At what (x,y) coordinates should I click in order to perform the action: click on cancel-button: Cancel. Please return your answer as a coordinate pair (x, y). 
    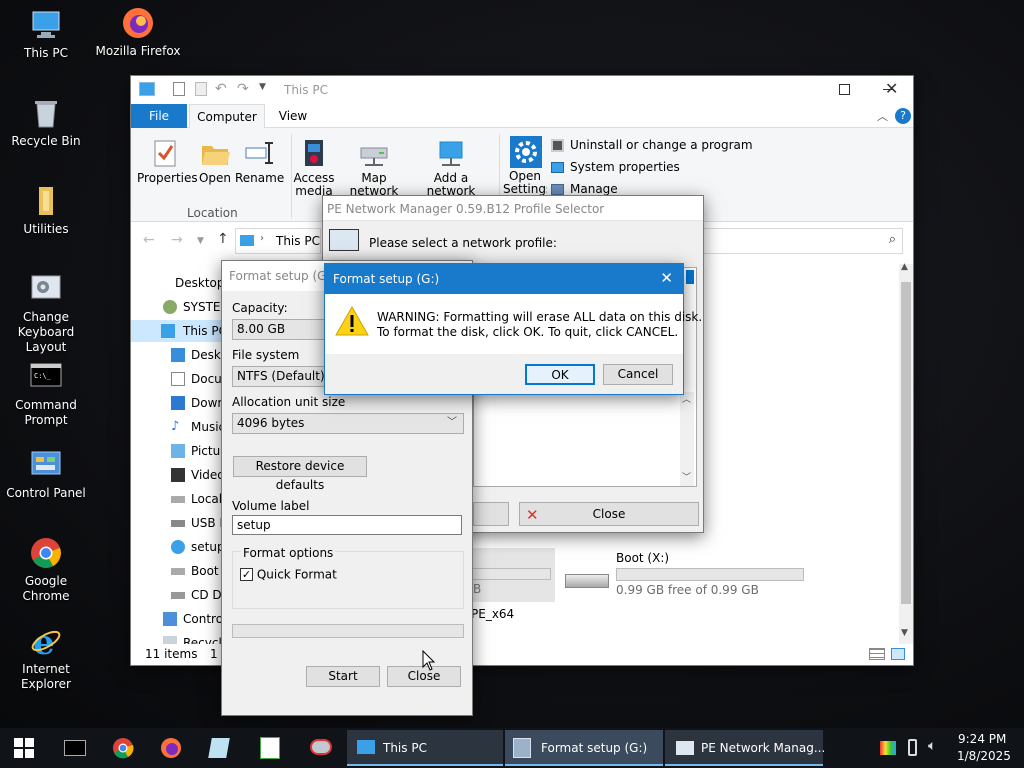
    Looking at the image, I should click on (638, 374).